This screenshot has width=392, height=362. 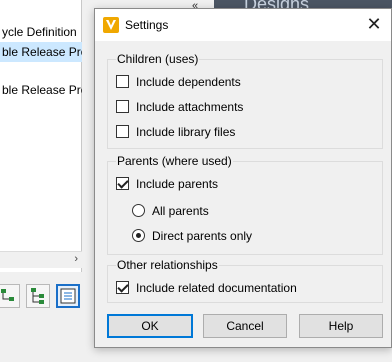 I want to click on background-toolbar, so click(x=45, y=299).